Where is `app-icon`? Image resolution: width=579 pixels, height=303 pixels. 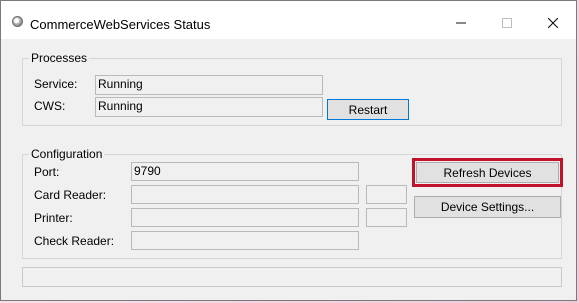
app-icon is located at coordinates (17, 21).